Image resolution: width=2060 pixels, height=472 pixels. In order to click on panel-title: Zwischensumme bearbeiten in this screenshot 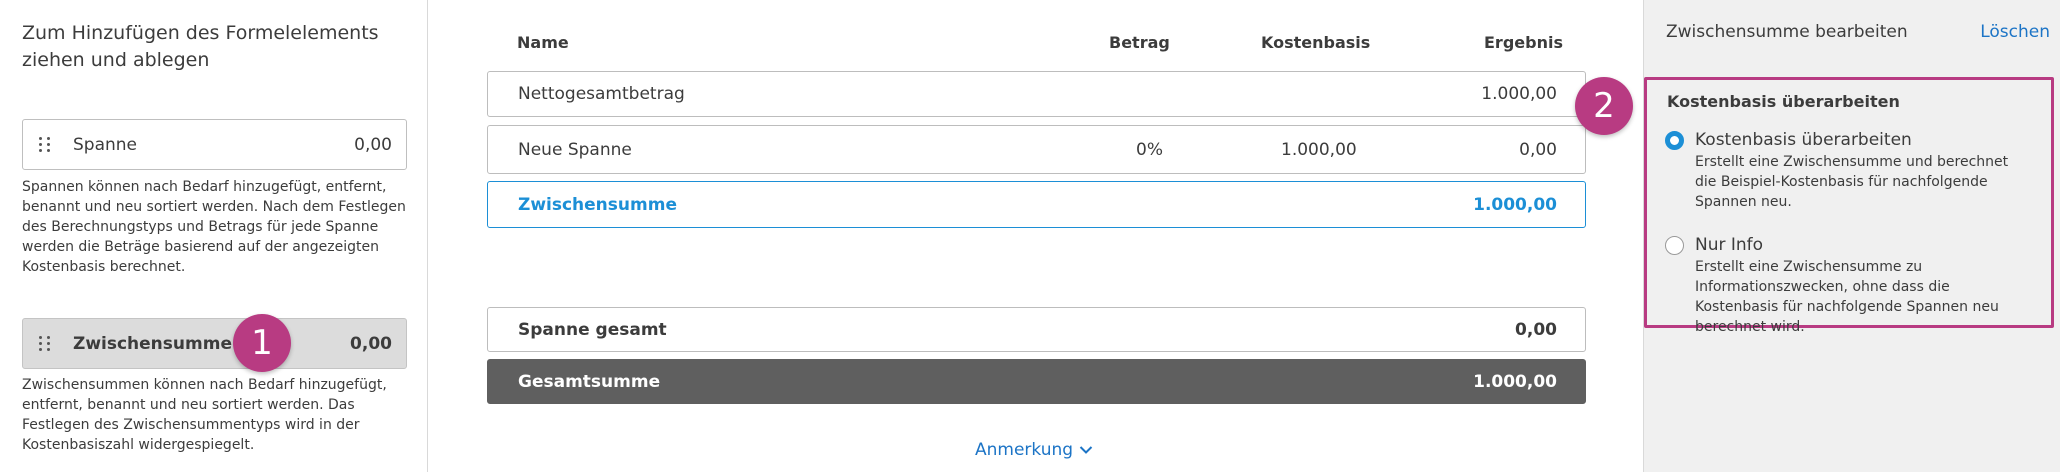, I will do `click(1787, 32)`.